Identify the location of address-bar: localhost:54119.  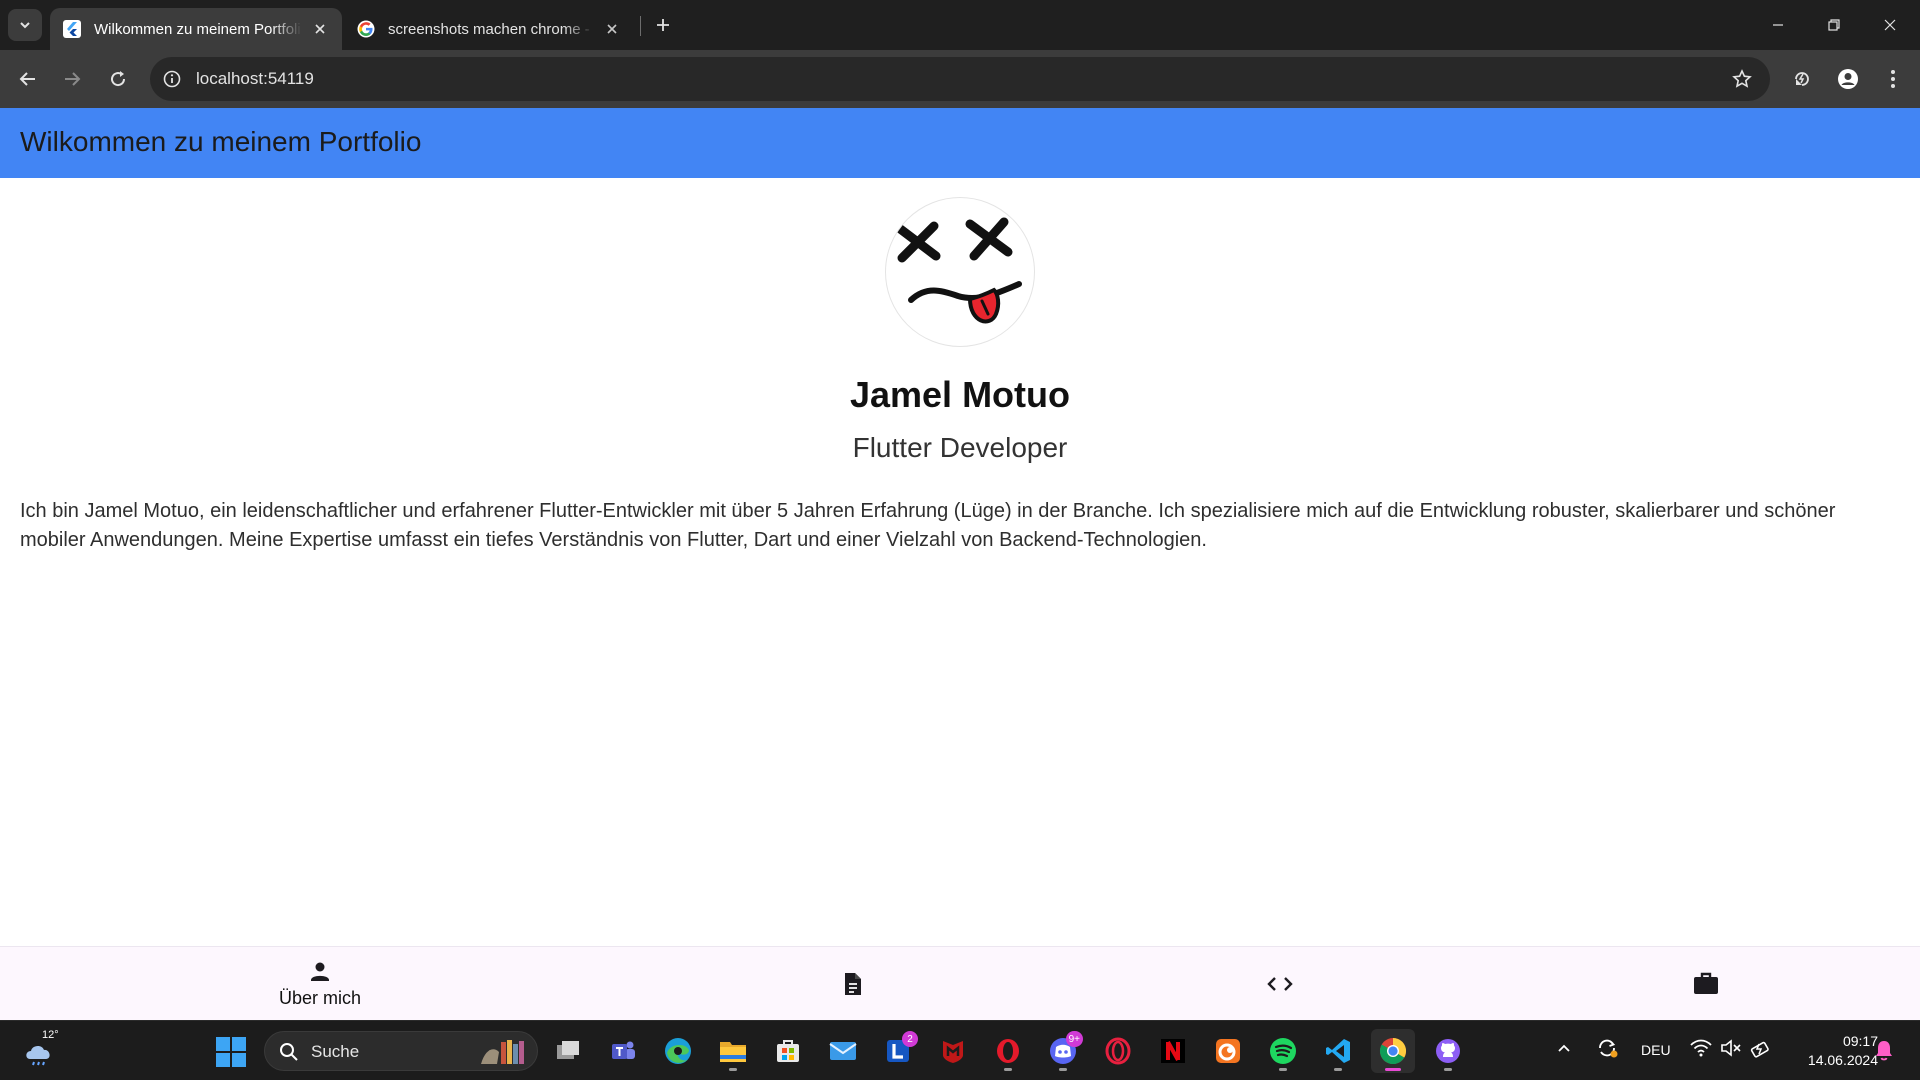
(960, 79).